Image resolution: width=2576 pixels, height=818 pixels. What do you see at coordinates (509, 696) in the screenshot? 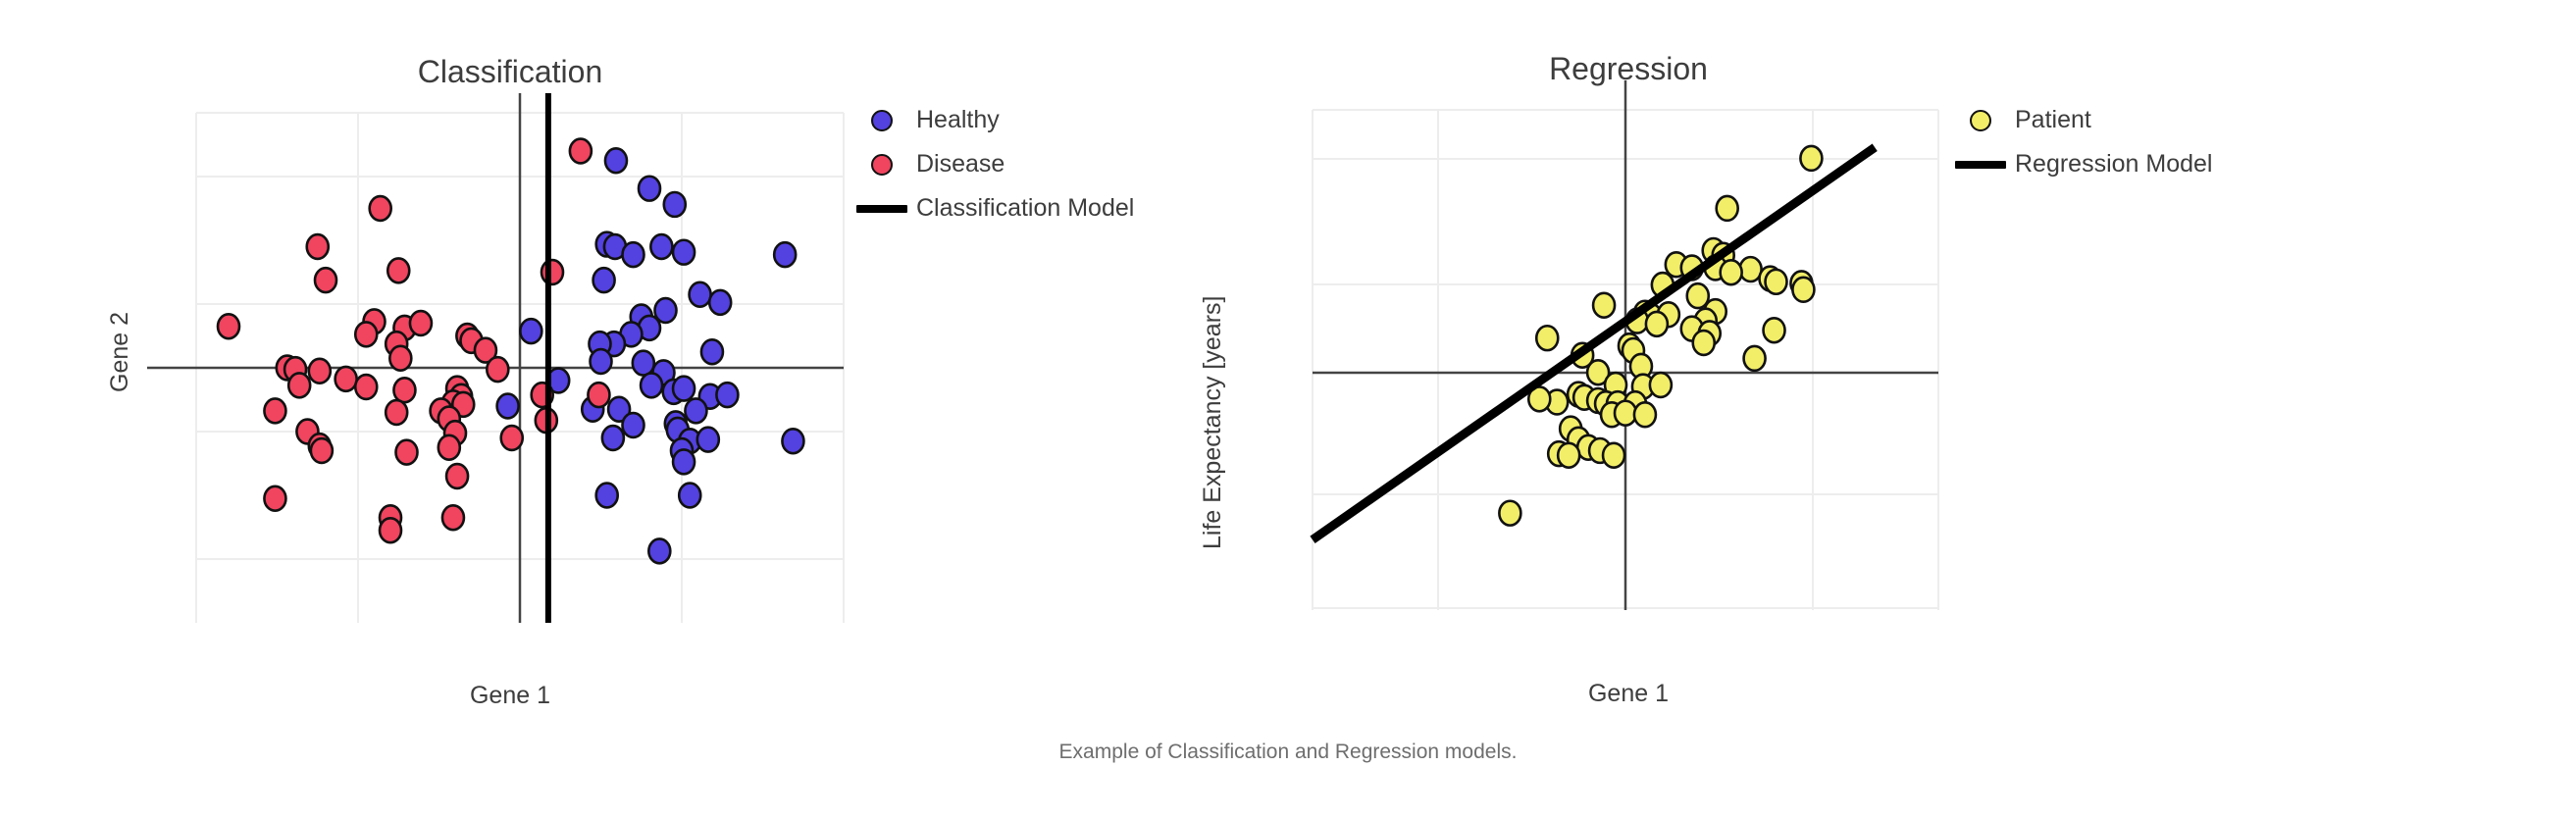
I see `classification-xlabel: Gene 1` at bounding box center [509, 696].